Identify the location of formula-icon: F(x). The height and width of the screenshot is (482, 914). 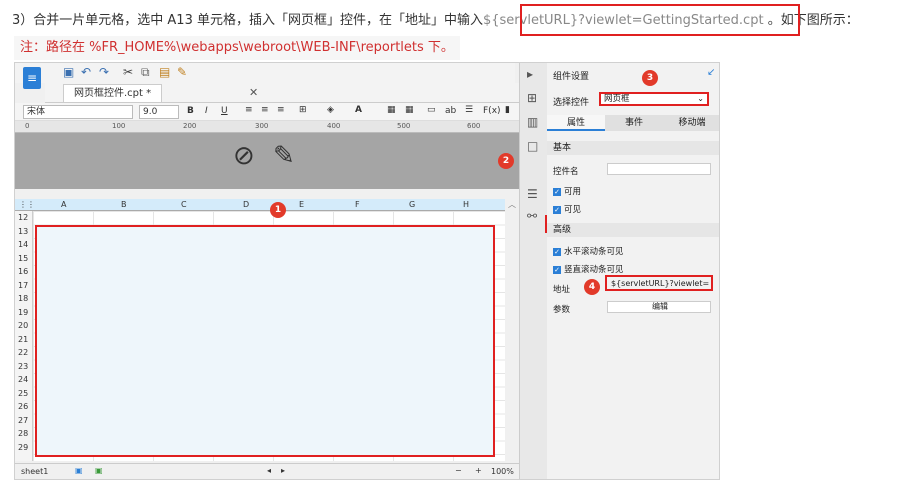
(492, 111).